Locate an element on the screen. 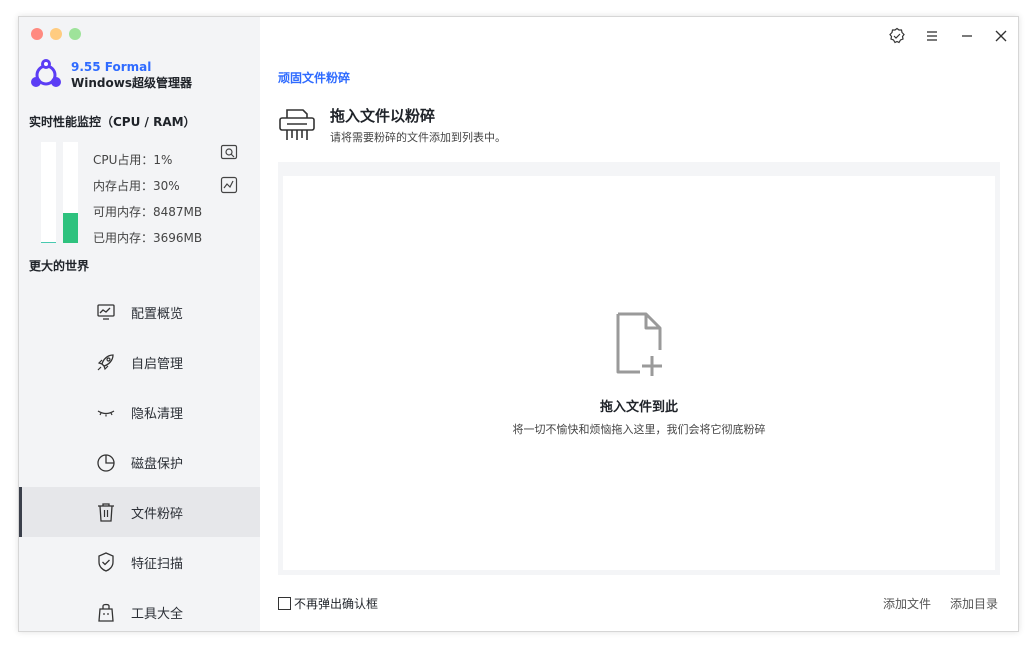  cpu-bar-fill is located at coordinates (48, 242).